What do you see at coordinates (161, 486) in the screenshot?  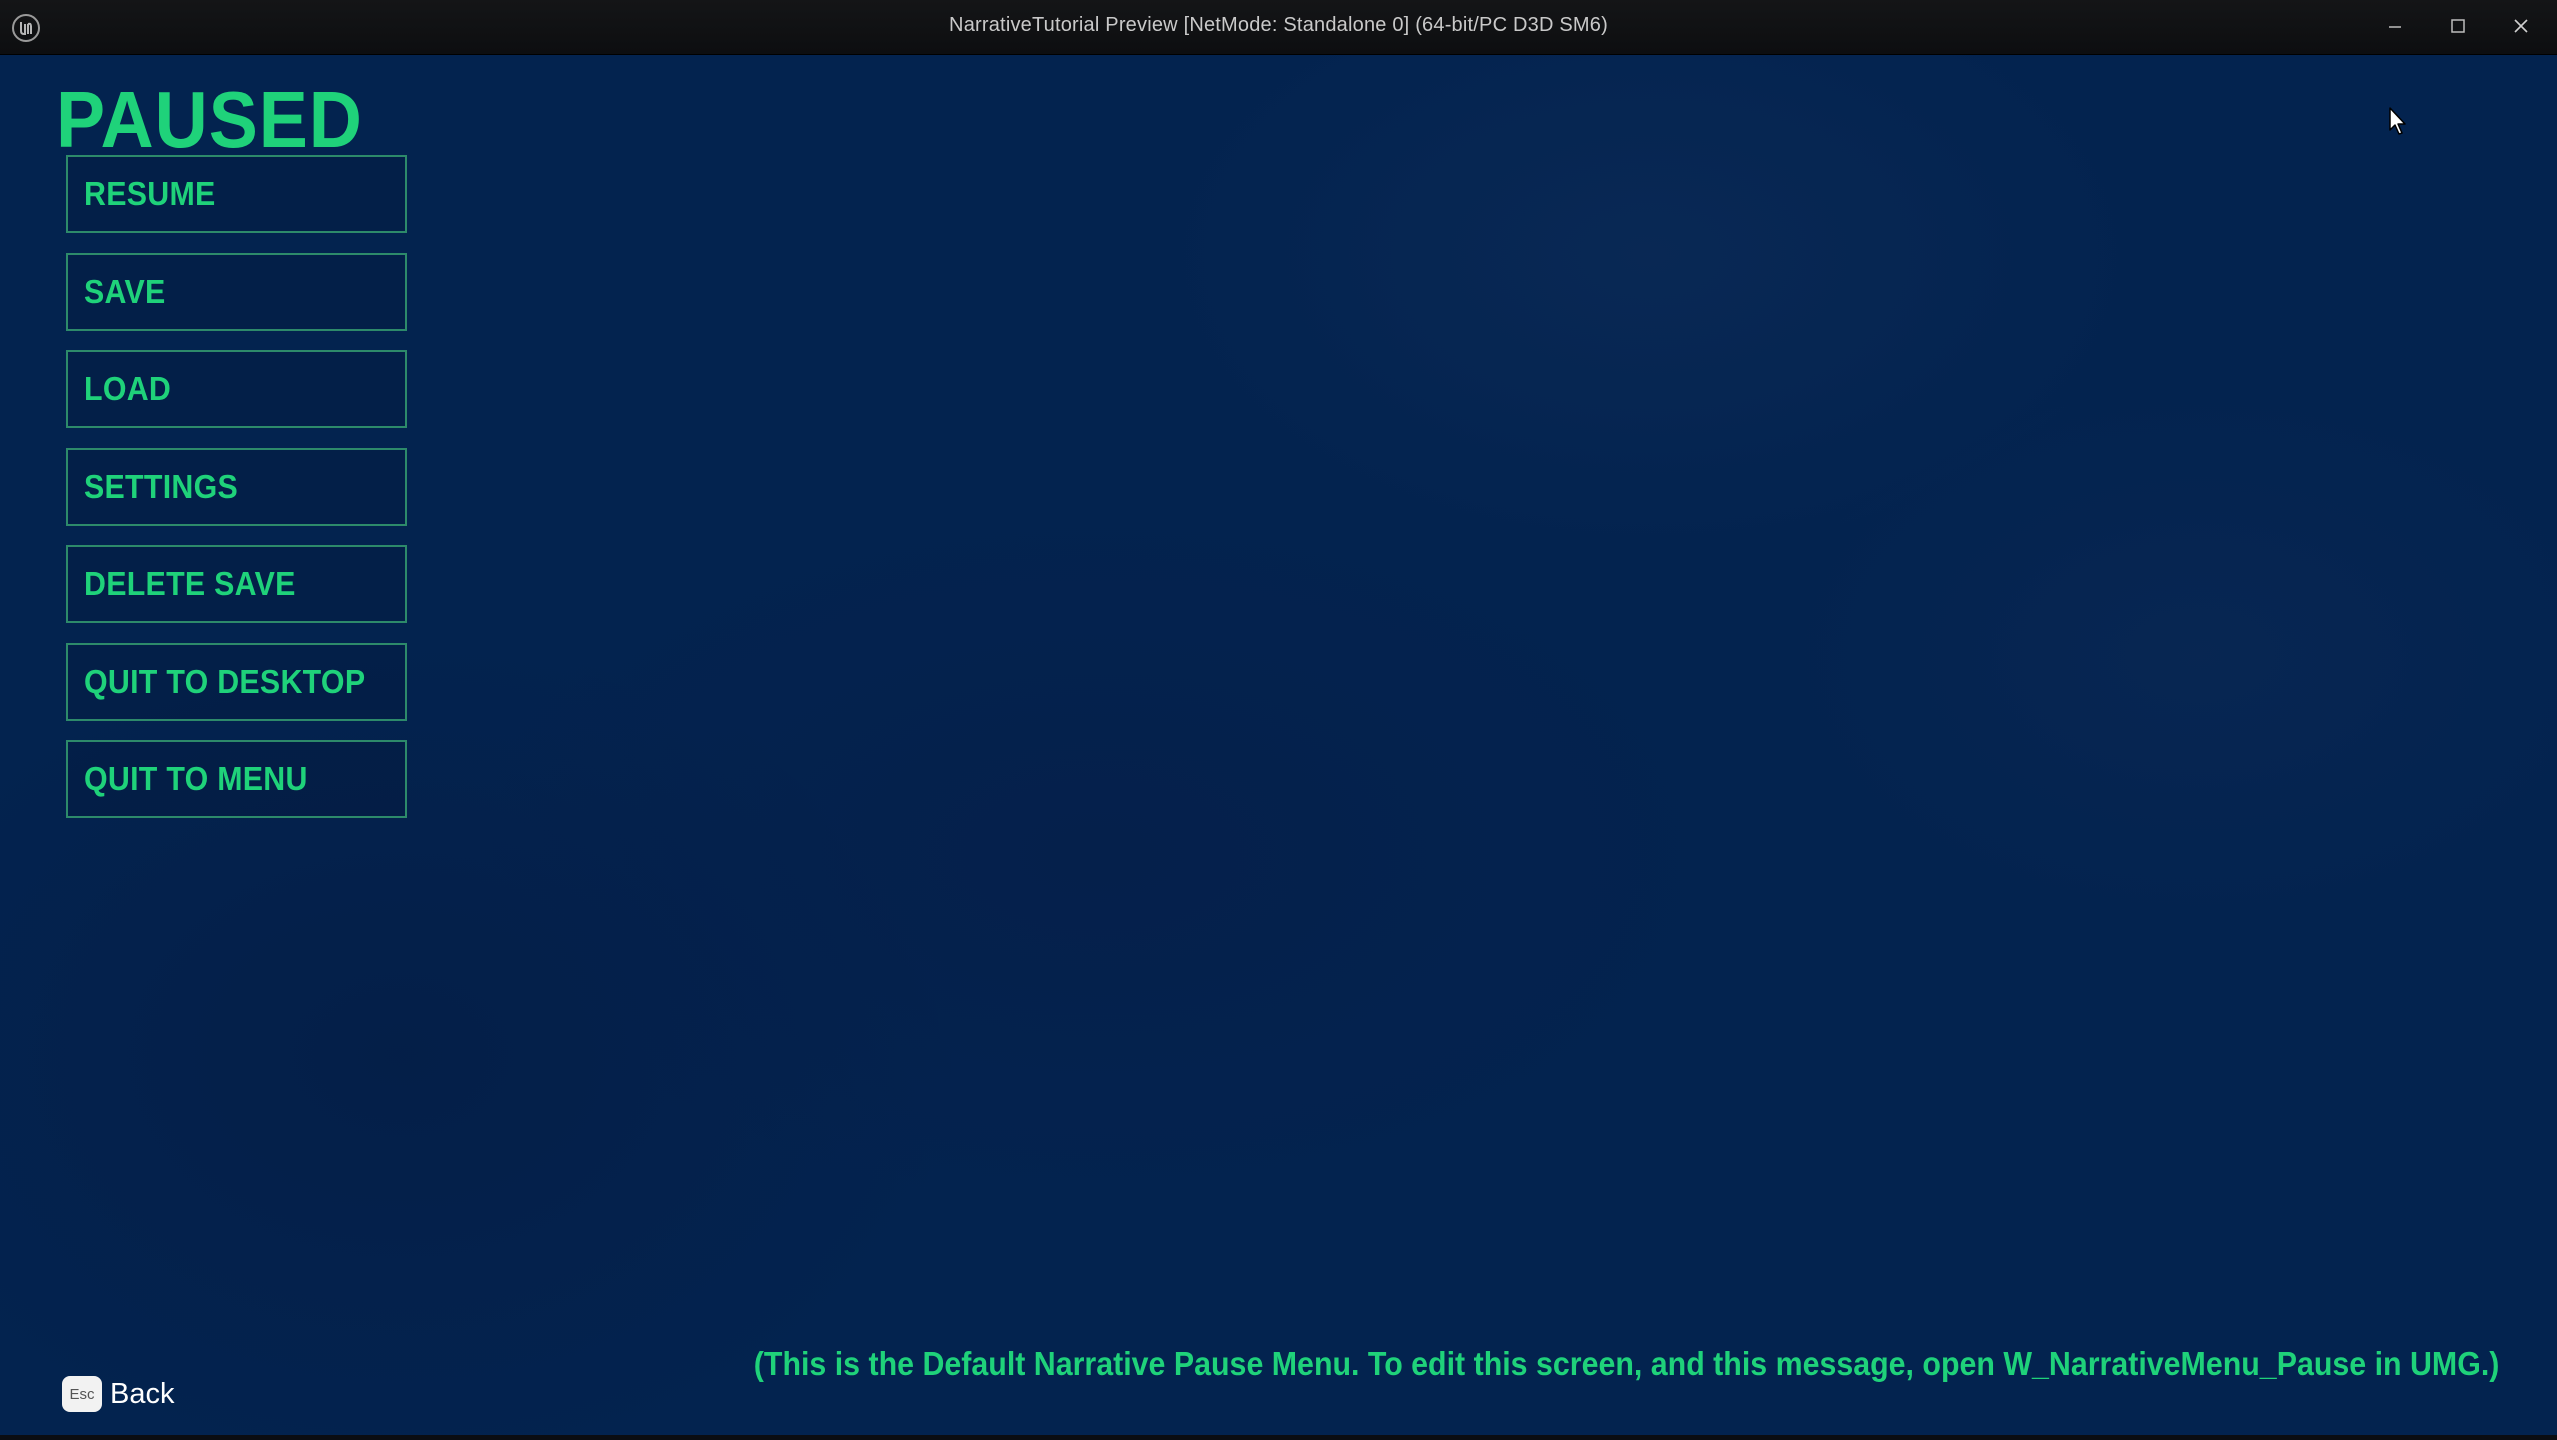 I see `settings-button-label: SETTINGS` at bounding box center [161, 486].